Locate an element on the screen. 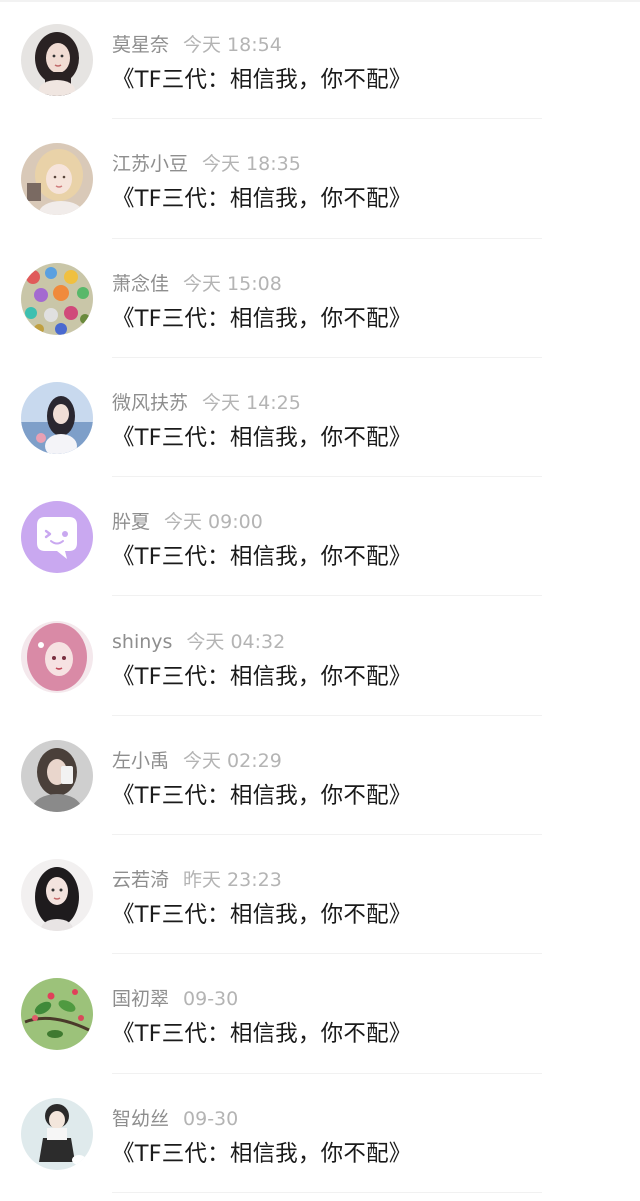 This screenshot has width=640, height=1201. username: 微风扶苏 is located at coordinates (150, 403).